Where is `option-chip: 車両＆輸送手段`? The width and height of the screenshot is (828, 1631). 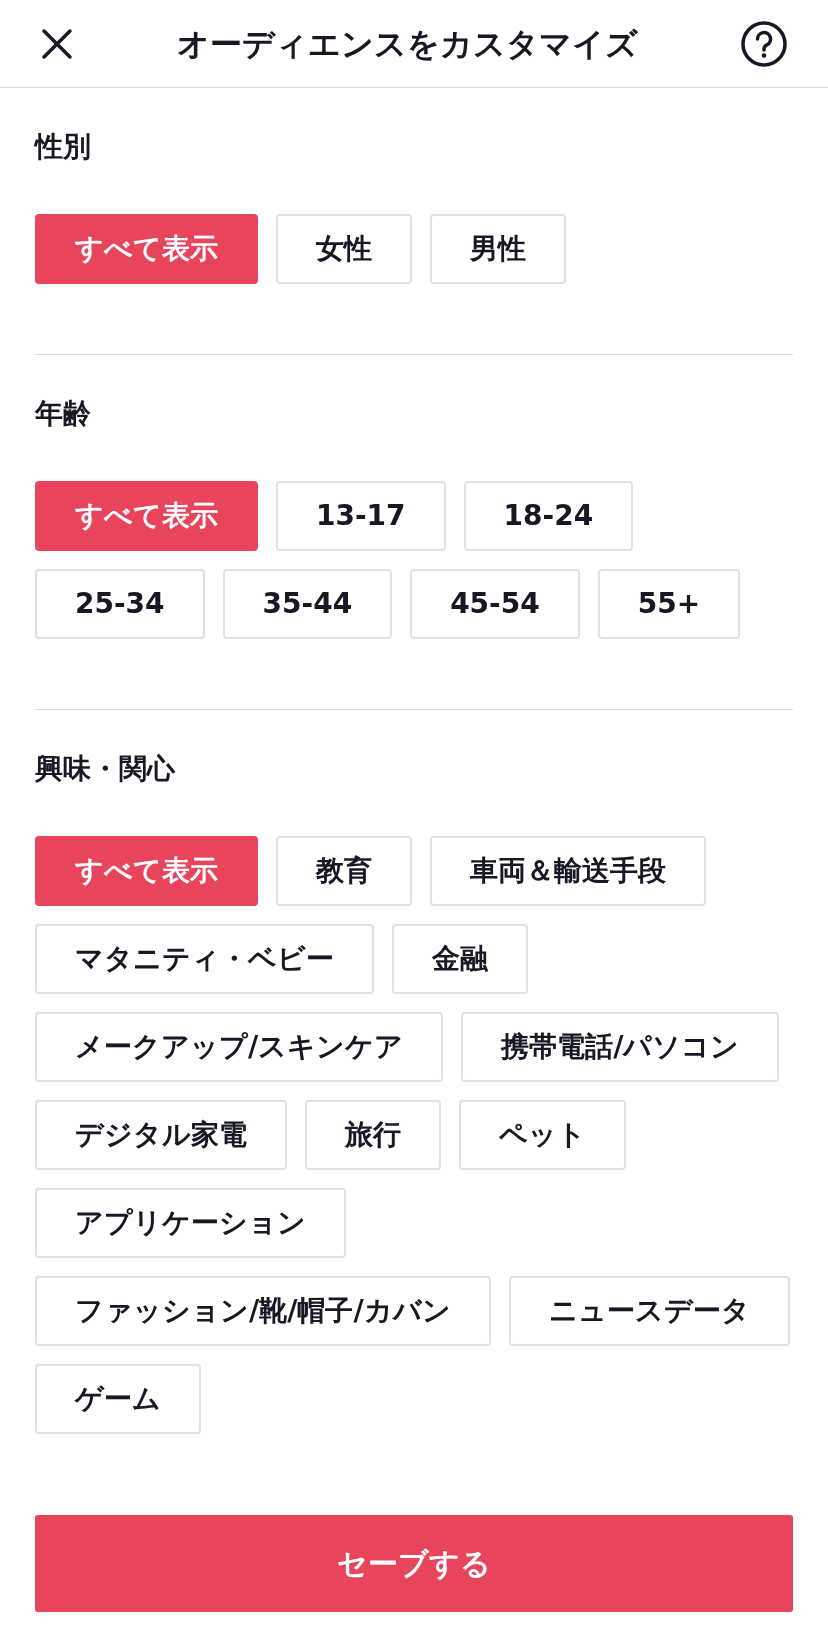 option-chip: 車両＆輸送手段 is located at coordinates (568, 871).